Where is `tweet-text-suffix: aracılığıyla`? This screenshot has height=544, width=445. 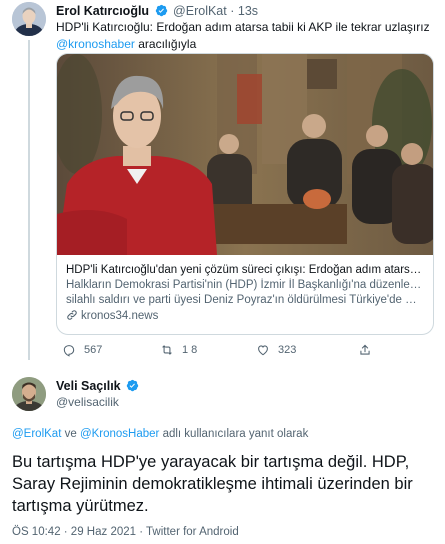
tweet-text-suffix: aracılığıyla is located at coordinates (165, 44).